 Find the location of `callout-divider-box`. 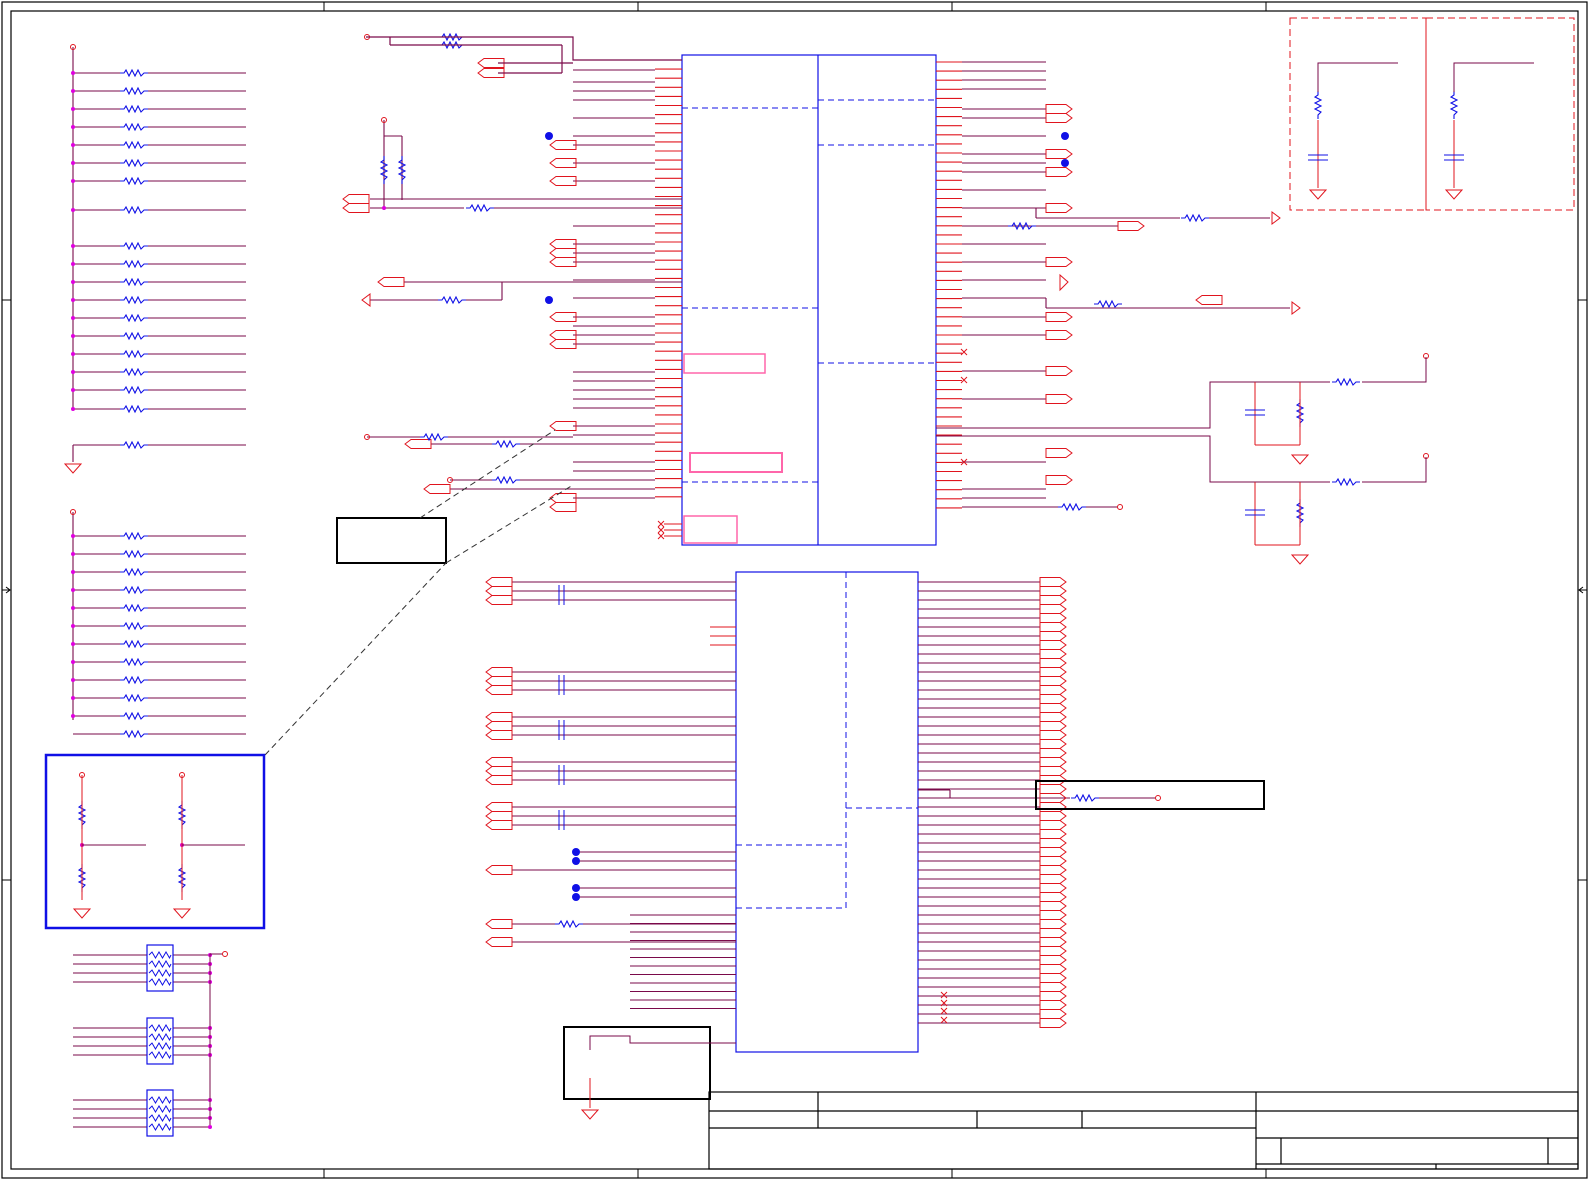

callout-divider-box is located at coordinates (155, 841).